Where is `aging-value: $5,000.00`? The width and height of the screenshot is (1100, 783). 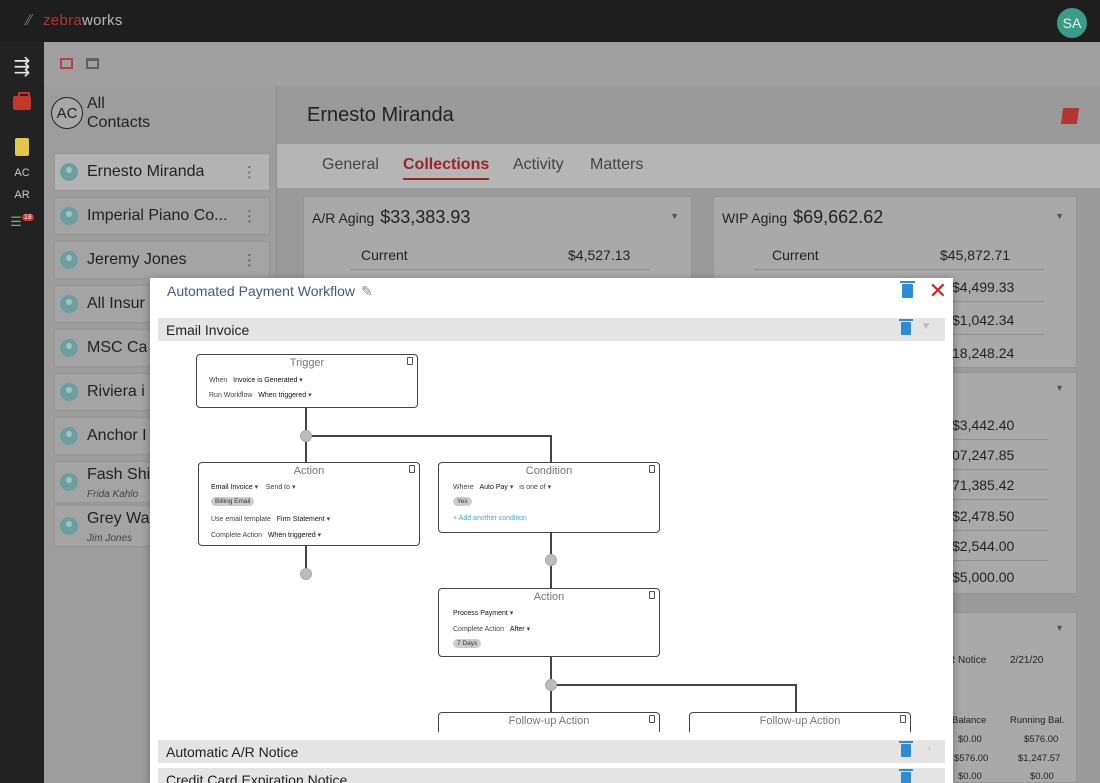
aging-value: $5,000.00 is located at coordinates (983, 577).